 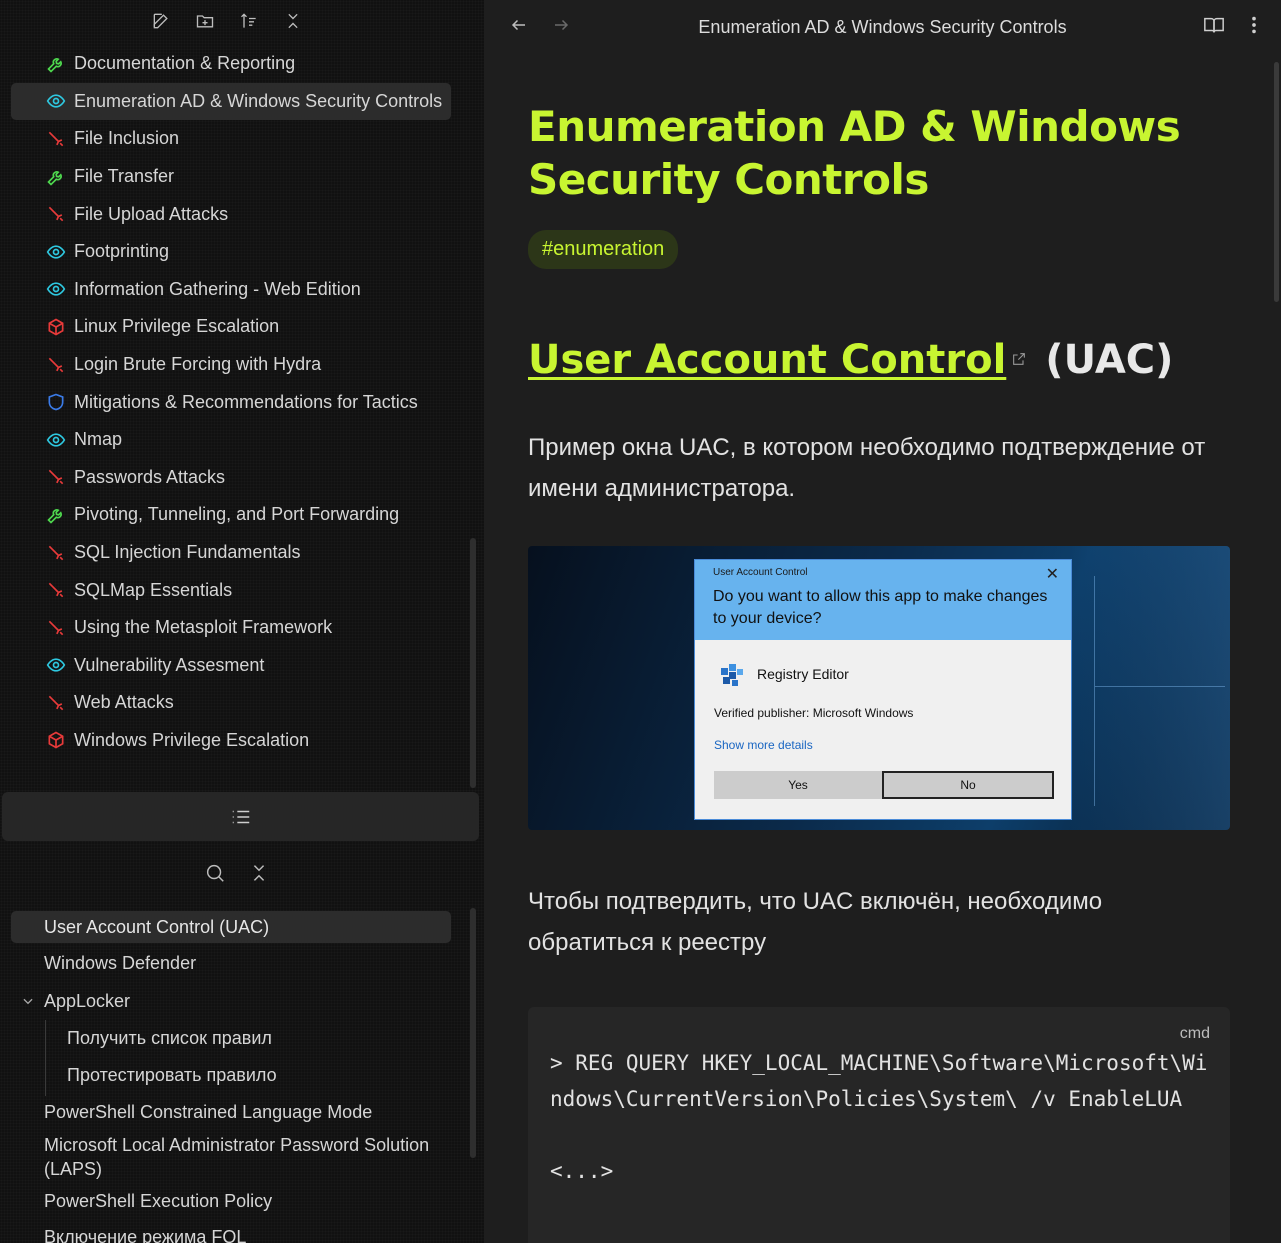 What do you see at coordinates (231, 963) in the screenshot?
I see `outline-item-defender: Windows Defender` at bounding box center [231, 963].